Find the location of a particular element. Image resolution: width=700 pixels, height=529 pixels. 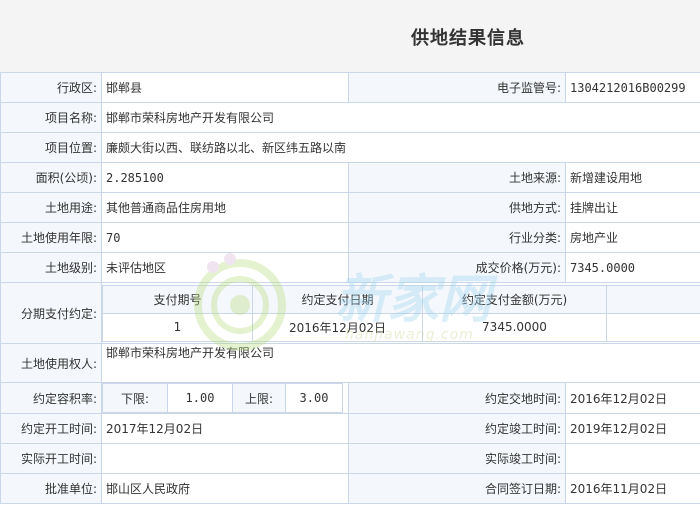

district-label: 行政区: is located at coordinates (51, 87).